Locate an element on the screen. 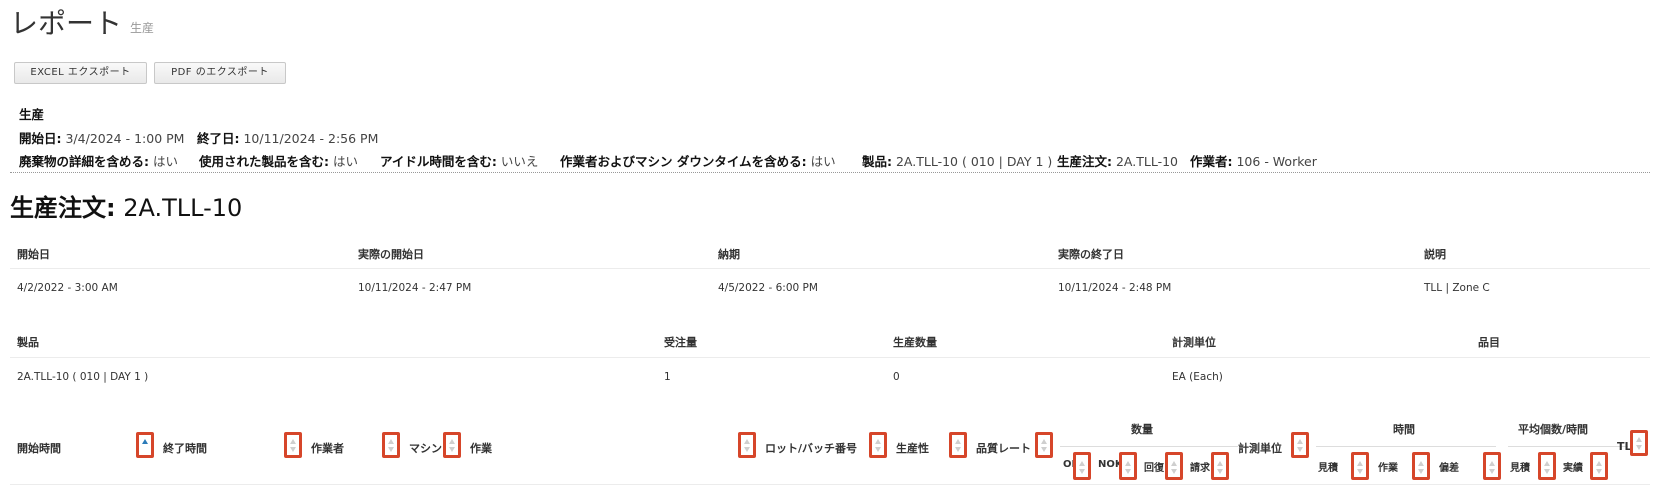  sort-operation-icon is located at coordinates (747, 445).